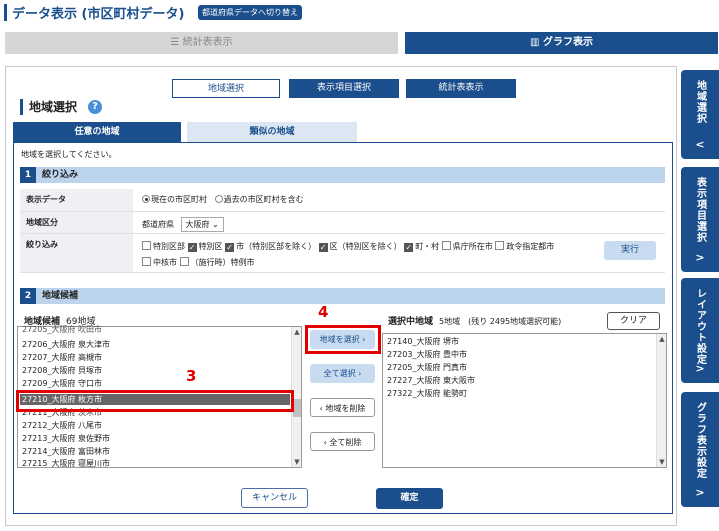 This screenshot has width=719, height=531. I want to click on radio-label: 過去の市区町村を含む, so click(263, 199).